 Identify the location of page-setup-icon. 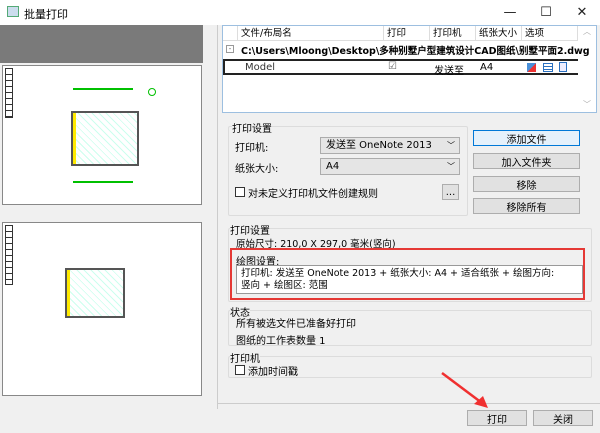
(531, 67).